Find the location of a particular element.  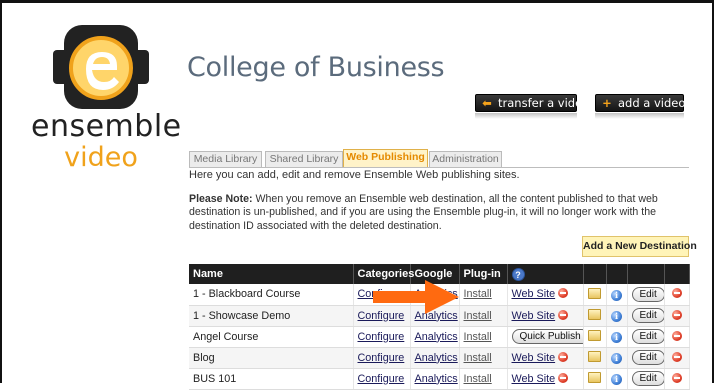

arrow-left-icon: ⬅ is located at coordinates (487, 103).